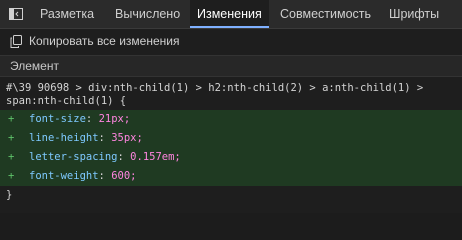 The height and width of the screenshot is (240, 462). I want to click on tab-markup: Разметка, so click(67, 14).